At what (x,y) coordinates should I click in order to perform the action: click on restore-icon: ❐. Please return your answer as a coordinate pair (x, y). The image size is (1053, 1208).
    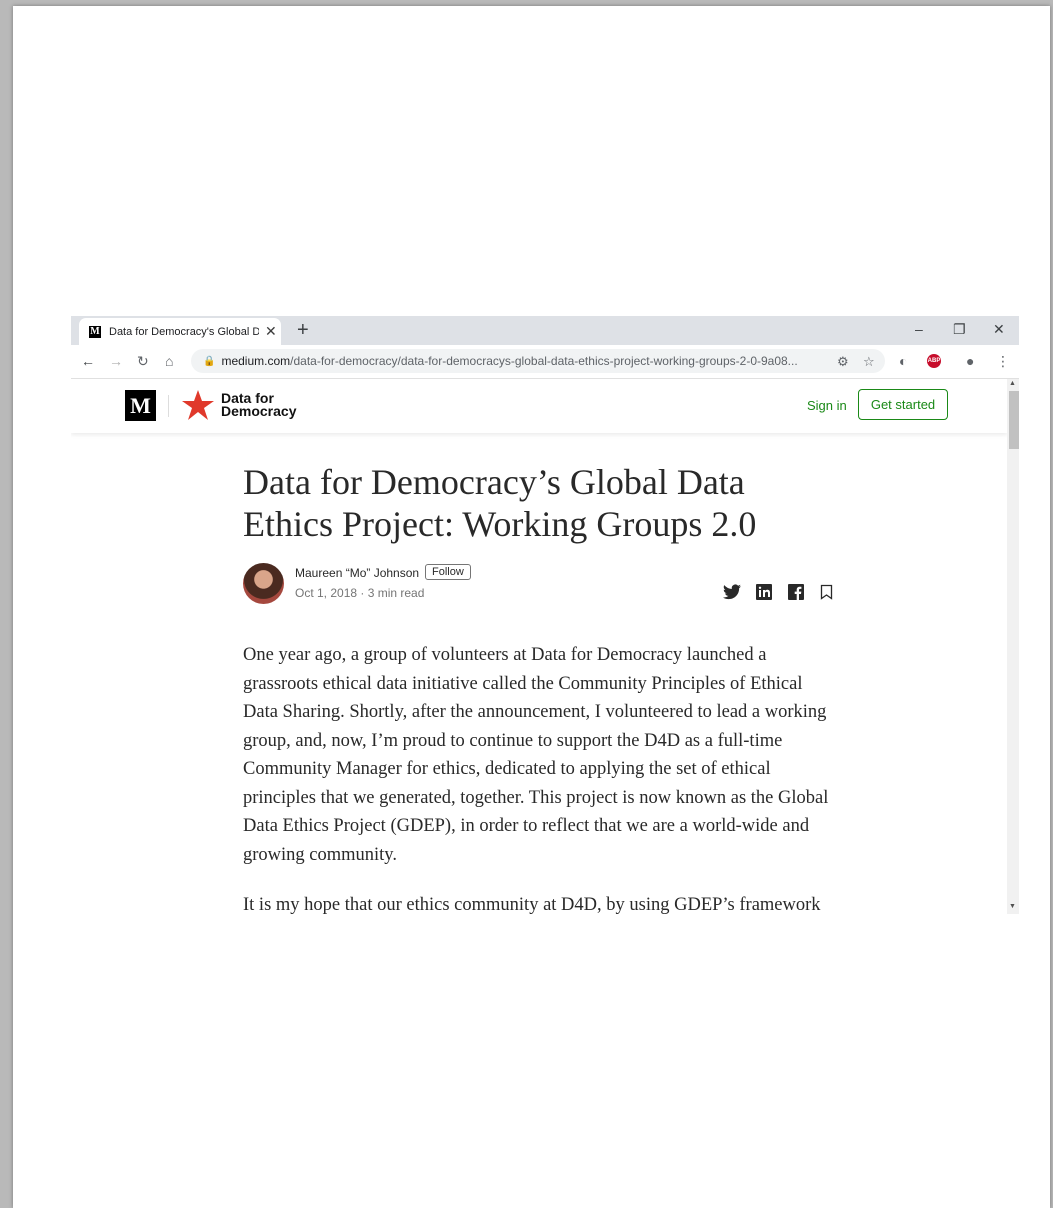
    Looking at the image, I should click on (959, 329).